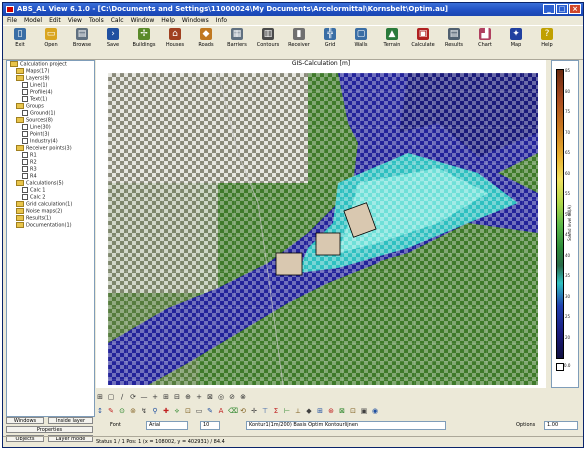  Describe the element at coordinates (237, 38) in the screenshot. I see `toolbar-barriers-button: ▦ Barriers` at that location.